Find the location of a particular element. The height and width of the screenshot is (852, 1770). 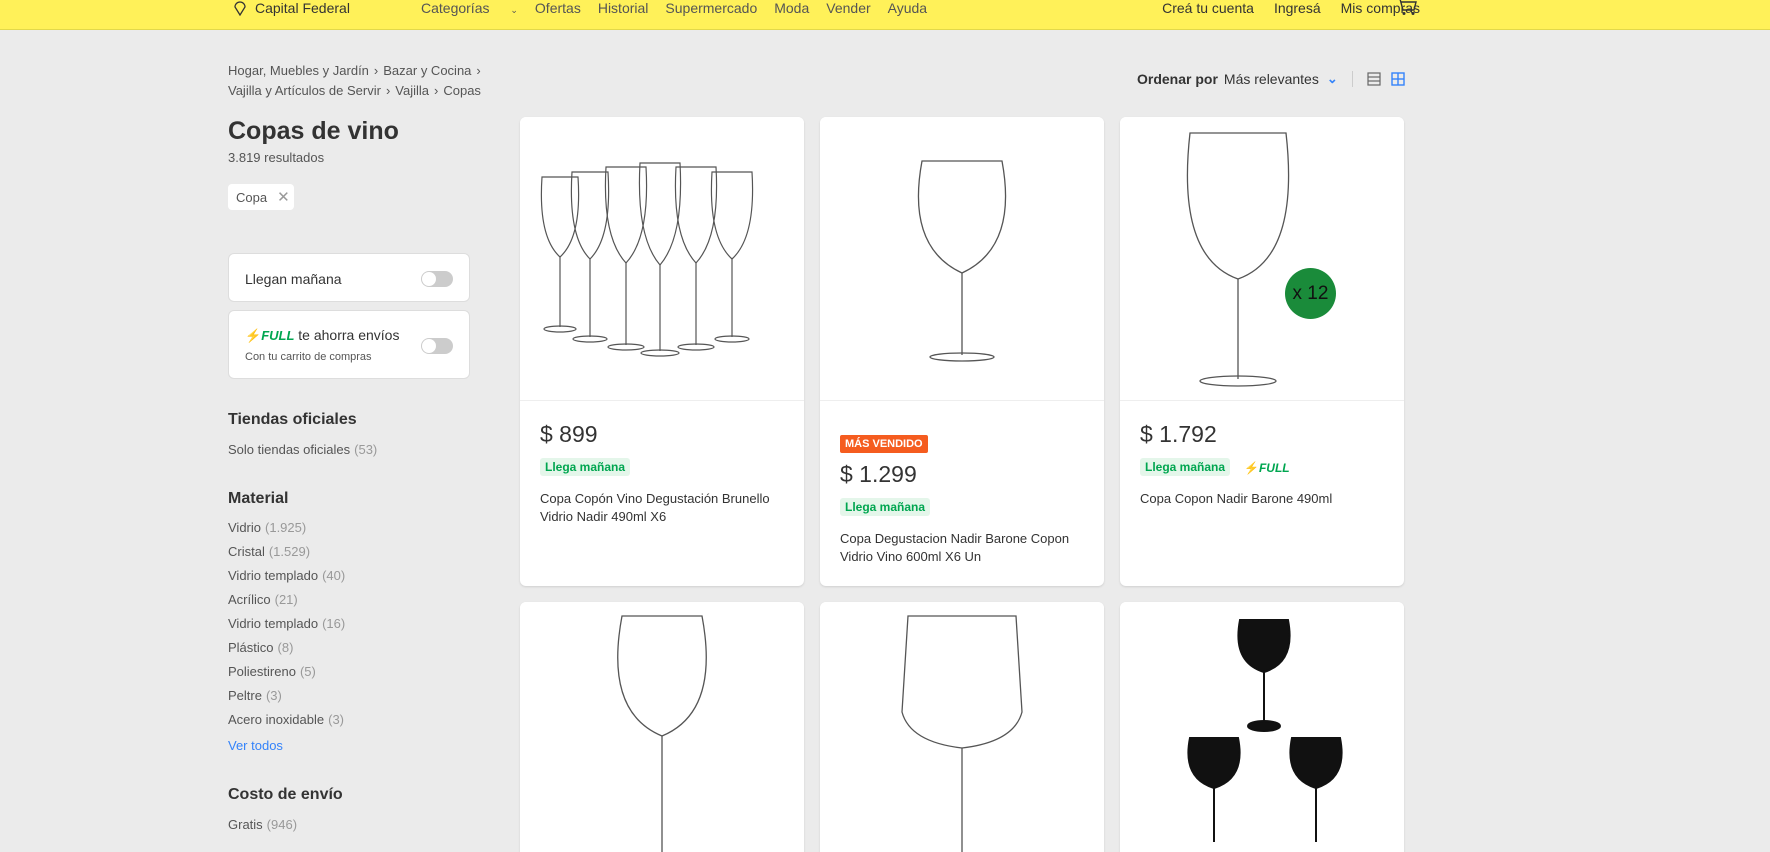

pack-quantity-badge: x 12 is located at coordinates (1310, 293).